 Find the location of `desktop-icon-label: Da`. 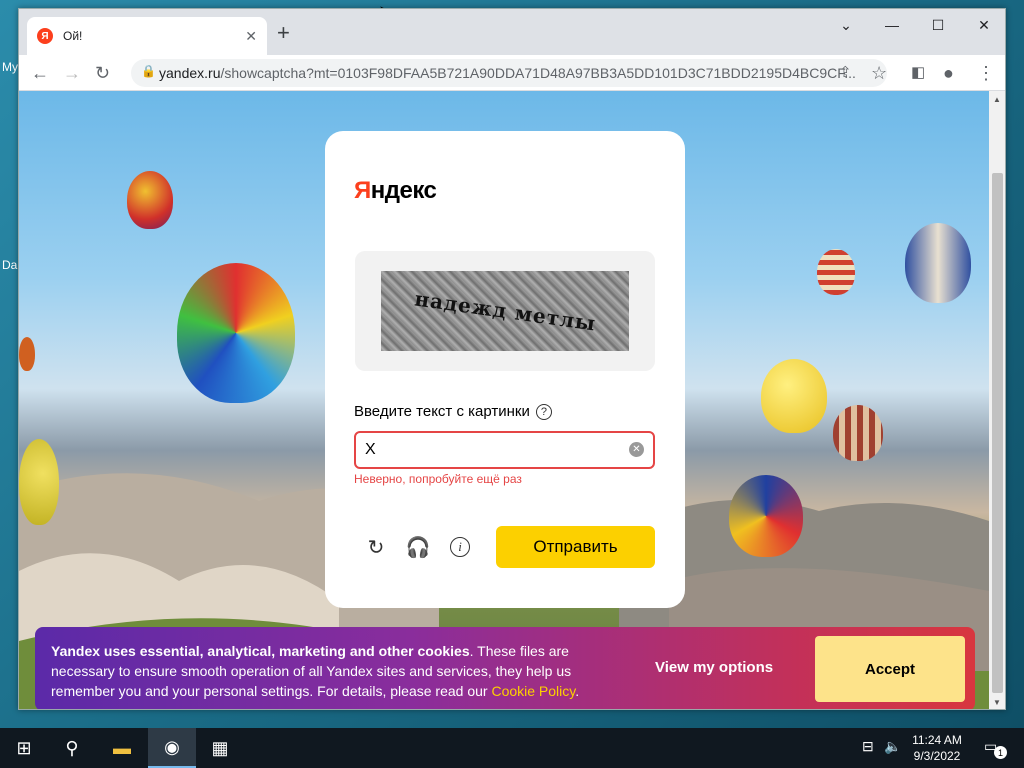

desktop-icon-label: Da is located at coordinates (9, 265).